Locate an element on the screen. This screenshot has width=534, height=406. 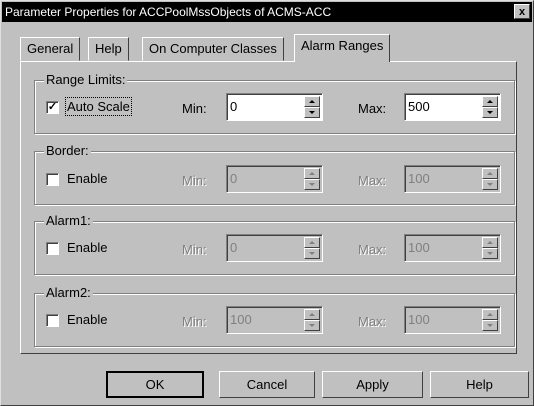
range-min-spinner is located at coordinates (312, 107).